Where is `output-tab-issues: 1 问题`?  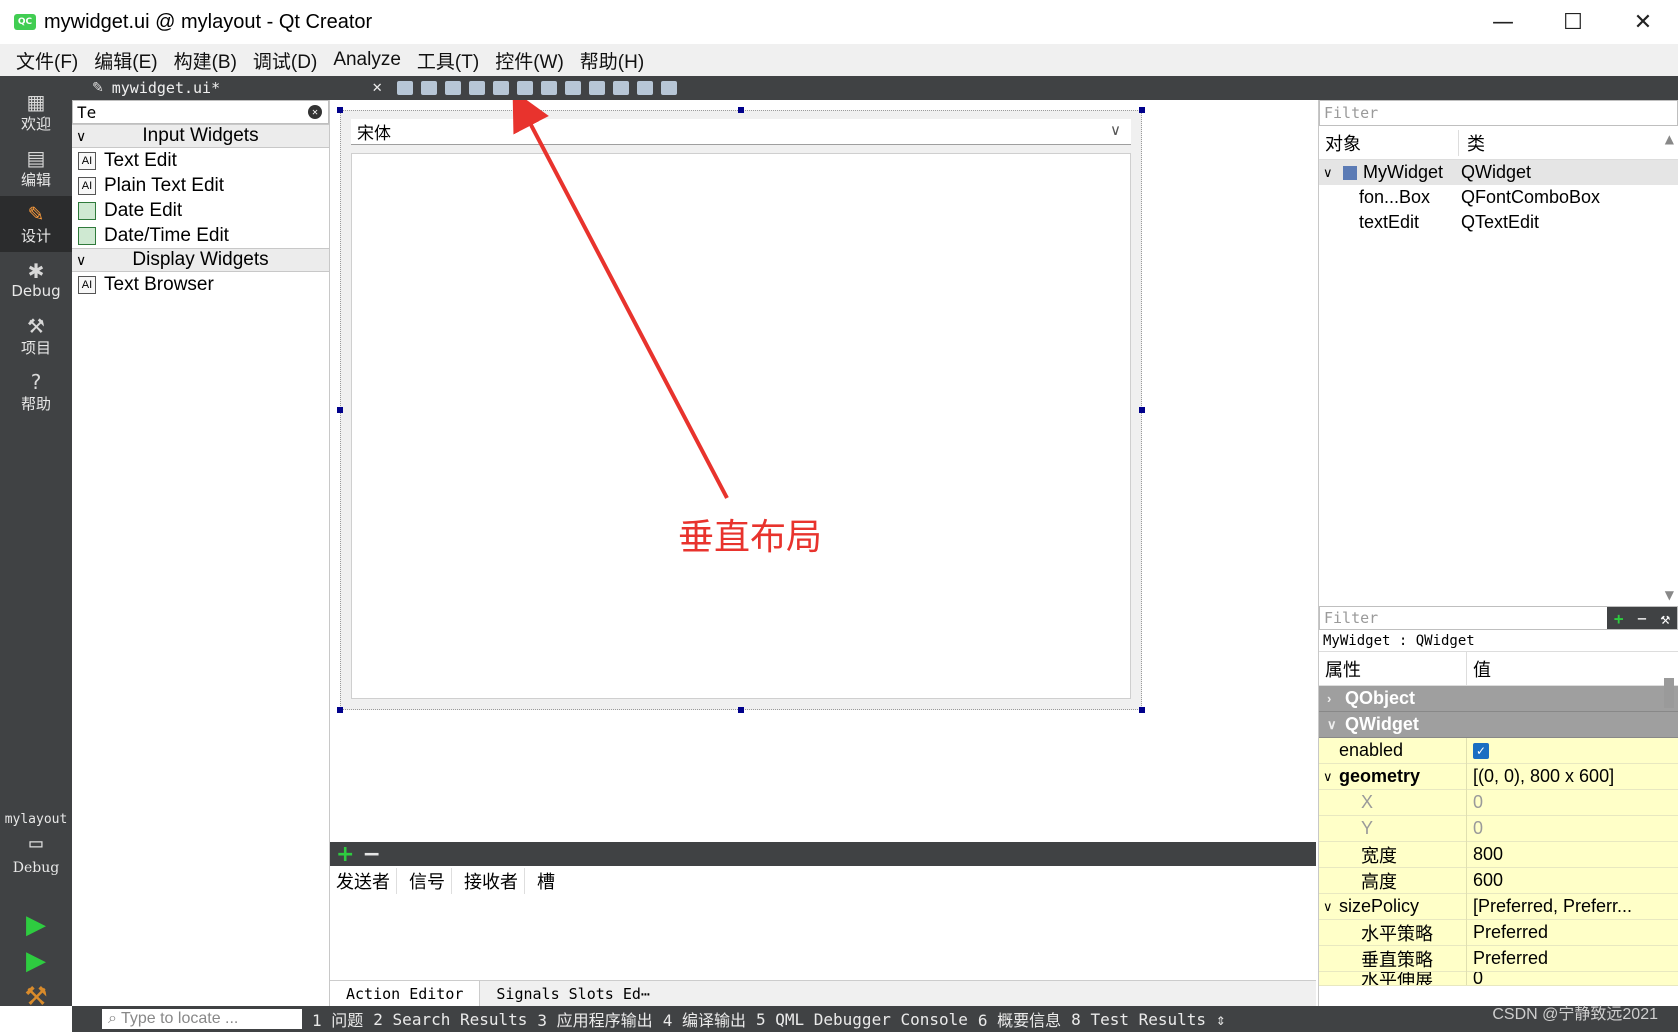 output-tab-issues: 1 问题 is located at coordinates (337, 1019).